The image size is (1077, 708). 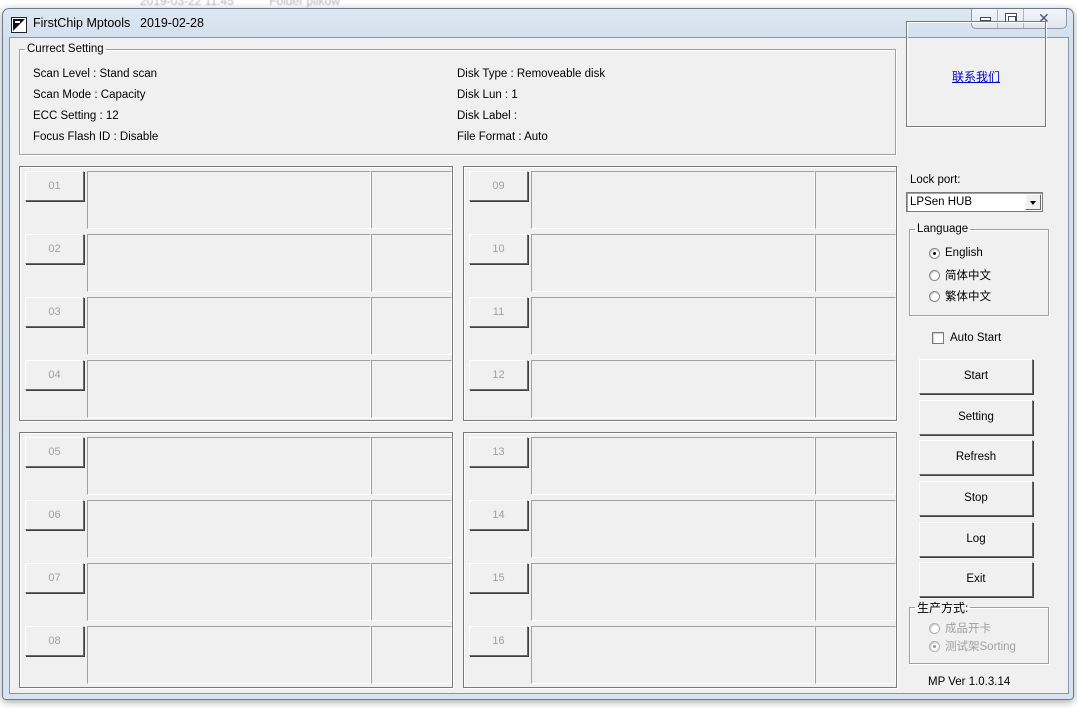 What do you see at coordinates (54, 312) in the screenshot?
I see `slot-button: 03` at bounding box center [54, 312].